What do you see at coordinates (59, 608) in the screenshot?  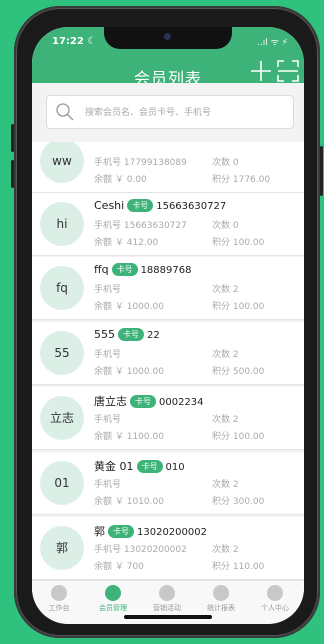 I see `tab-label: 工作台` at bounding box center [59, 608].